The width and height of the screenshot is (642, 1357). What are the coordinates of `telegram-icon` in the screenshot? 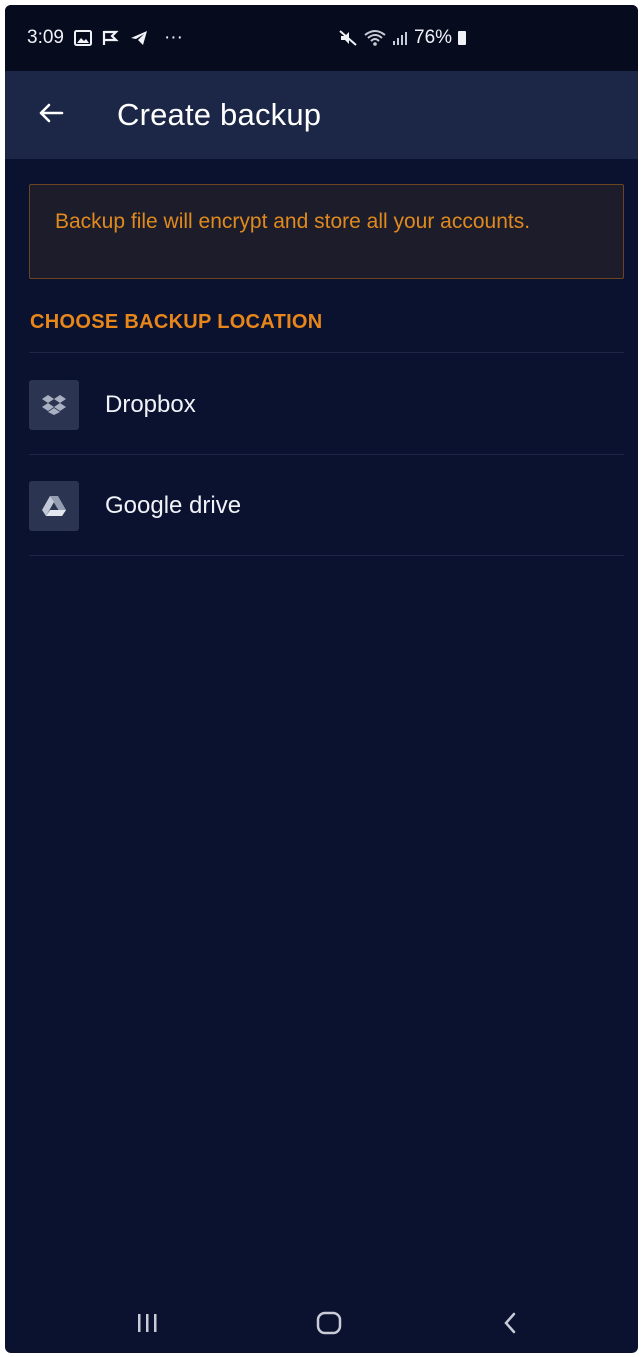 It's located at (139, 38).